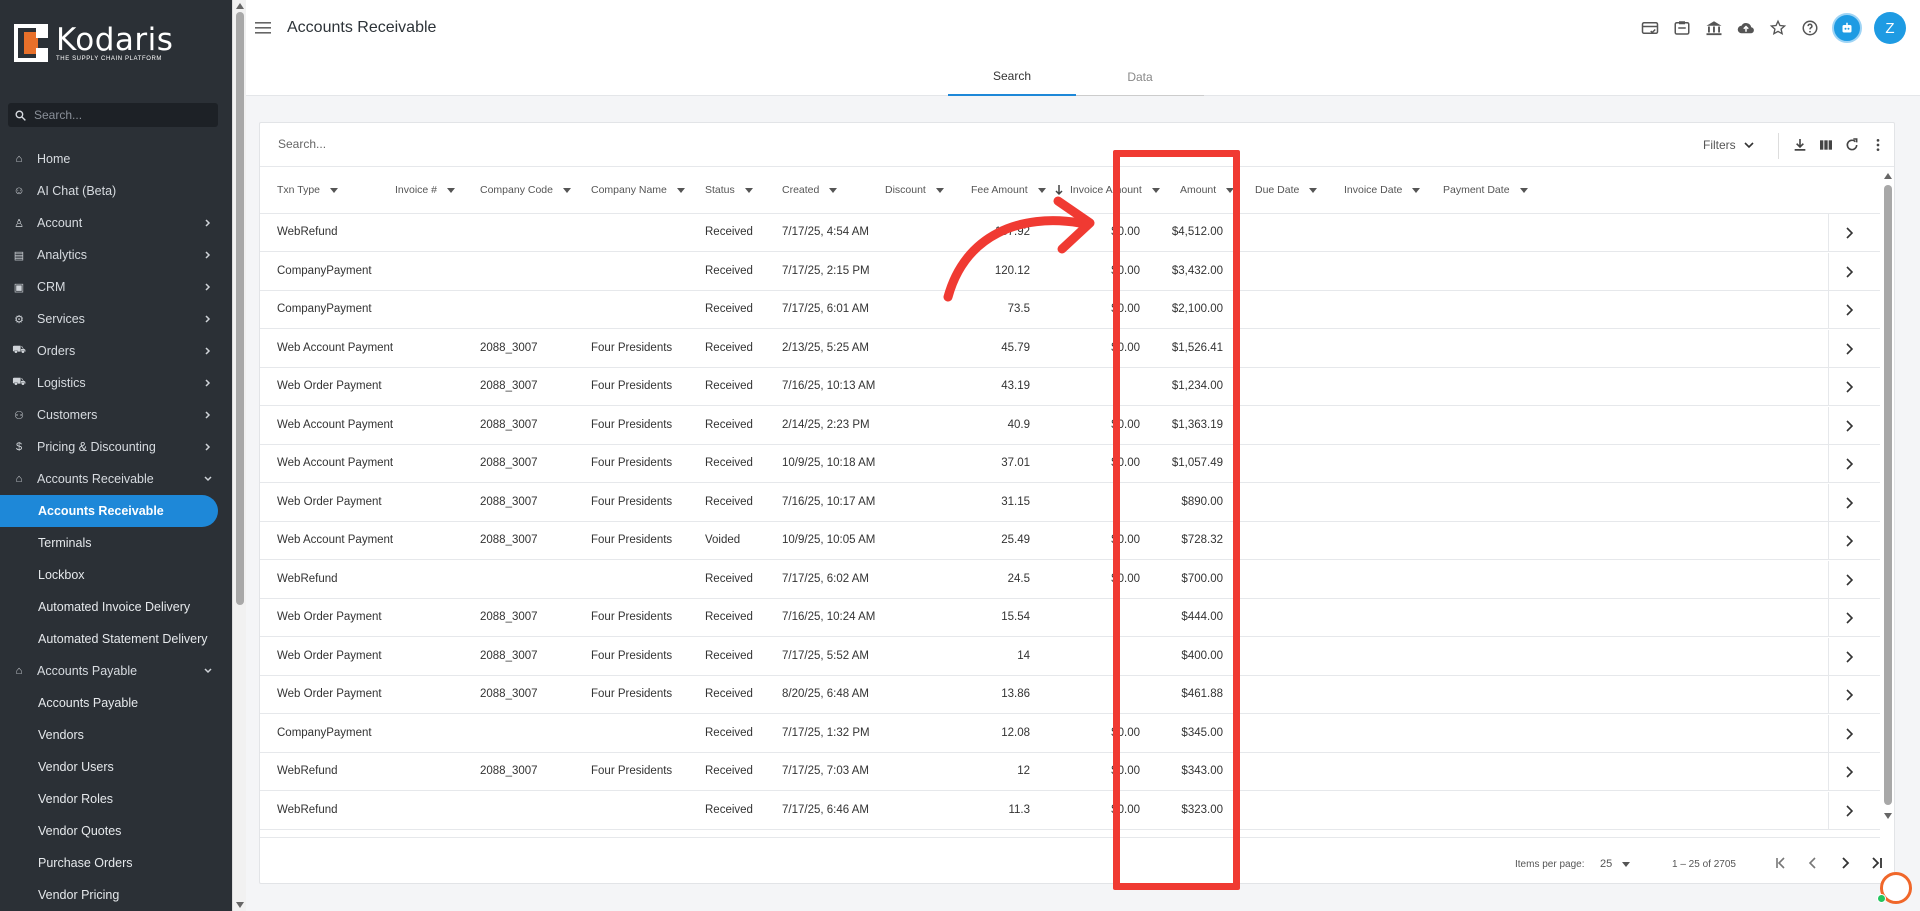 This screenshot has height=911, width=1920. Describe the element at coordinates (263, 28) in the screenshot. I see `hamburger-menu-icon` at that location.